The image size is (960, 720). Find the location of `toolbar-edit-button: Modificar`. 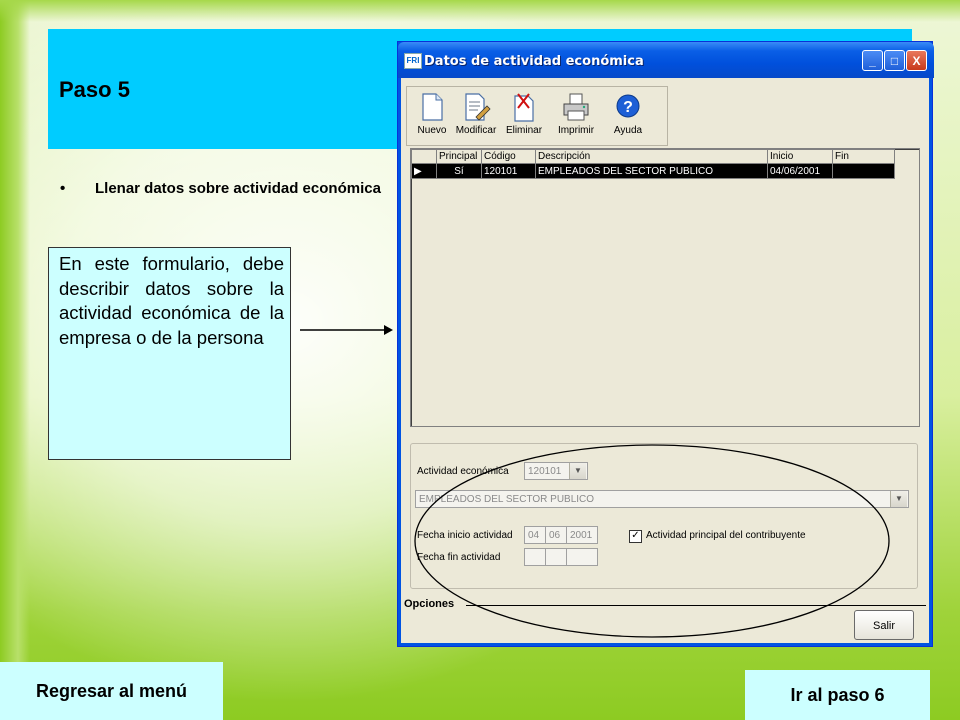

toolbar-edit-button: Modificar is located at coordinates (476, 117).